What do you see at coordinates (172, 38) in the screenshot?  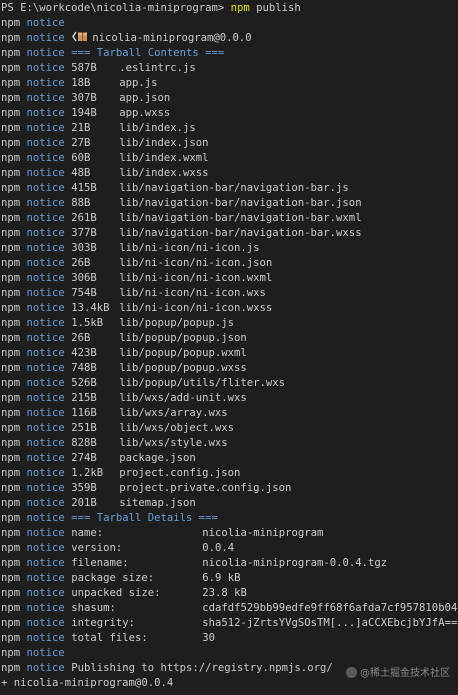 I see `package-name-version: nicolia-miniprogram@0.0.0` at bounding box center [172, 38].